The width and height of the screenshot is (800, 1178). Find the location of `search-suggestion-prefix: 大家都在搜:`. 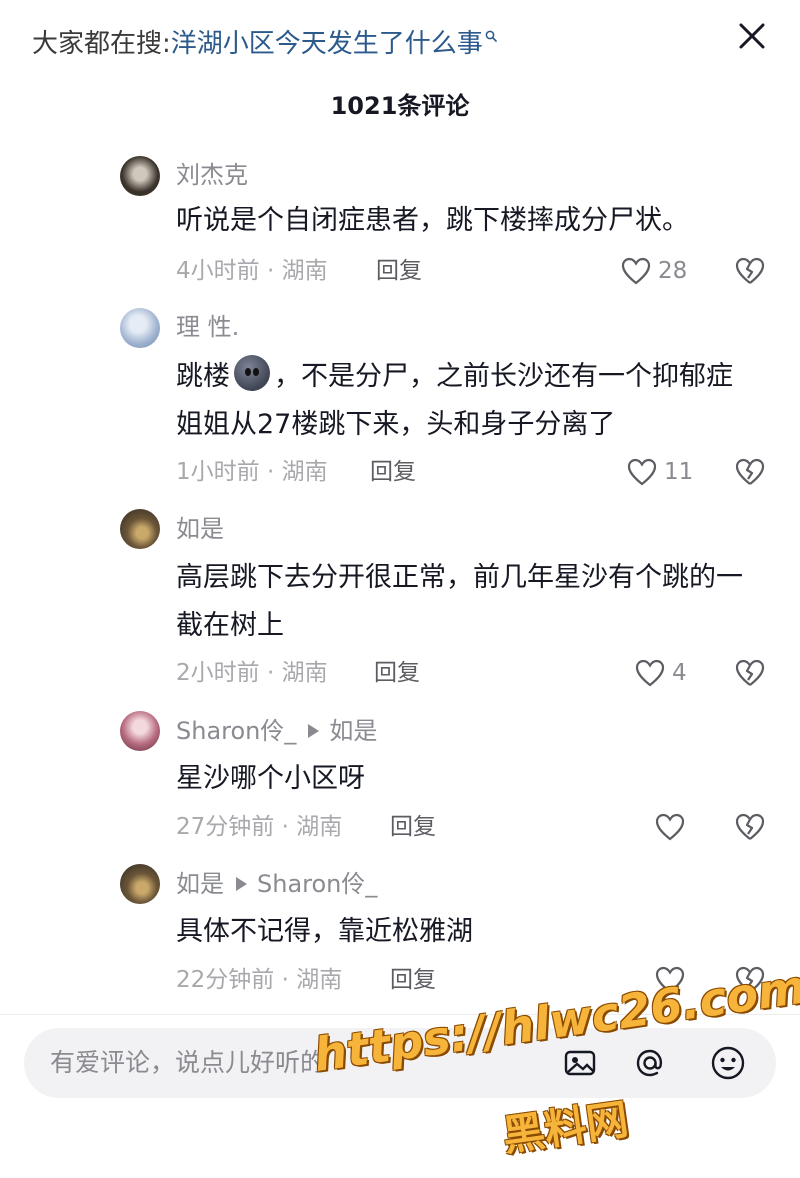

search-suggestion-prefix: 大家都在搜: is located at coordinates (101, 44).